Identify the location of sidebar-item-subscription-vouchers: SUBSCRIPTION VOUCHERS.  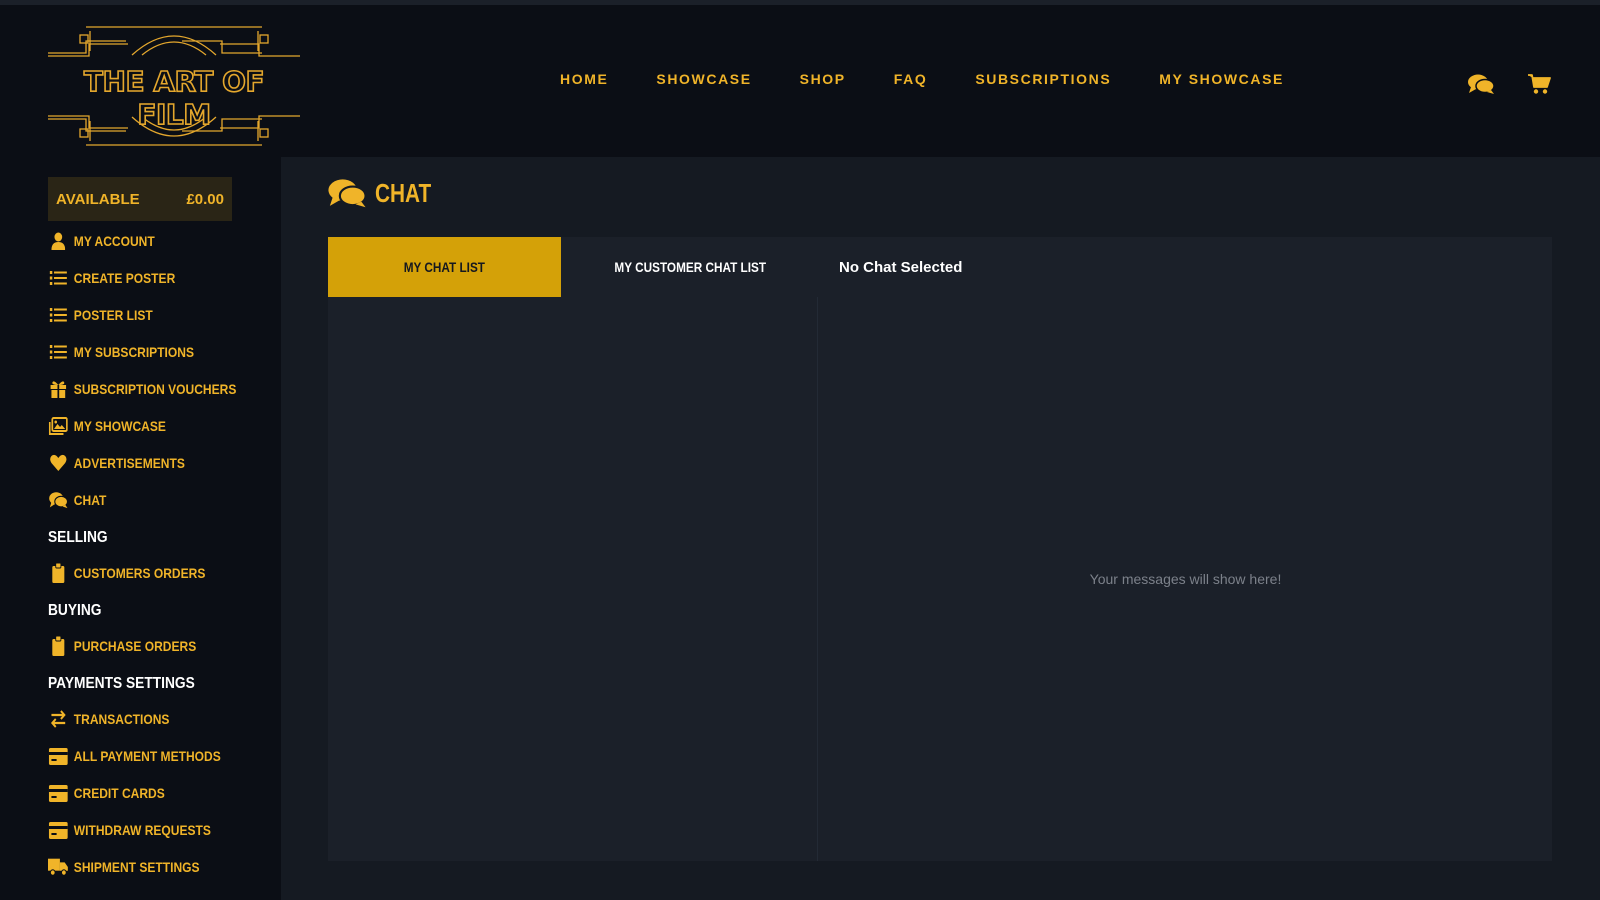
(142, 389).